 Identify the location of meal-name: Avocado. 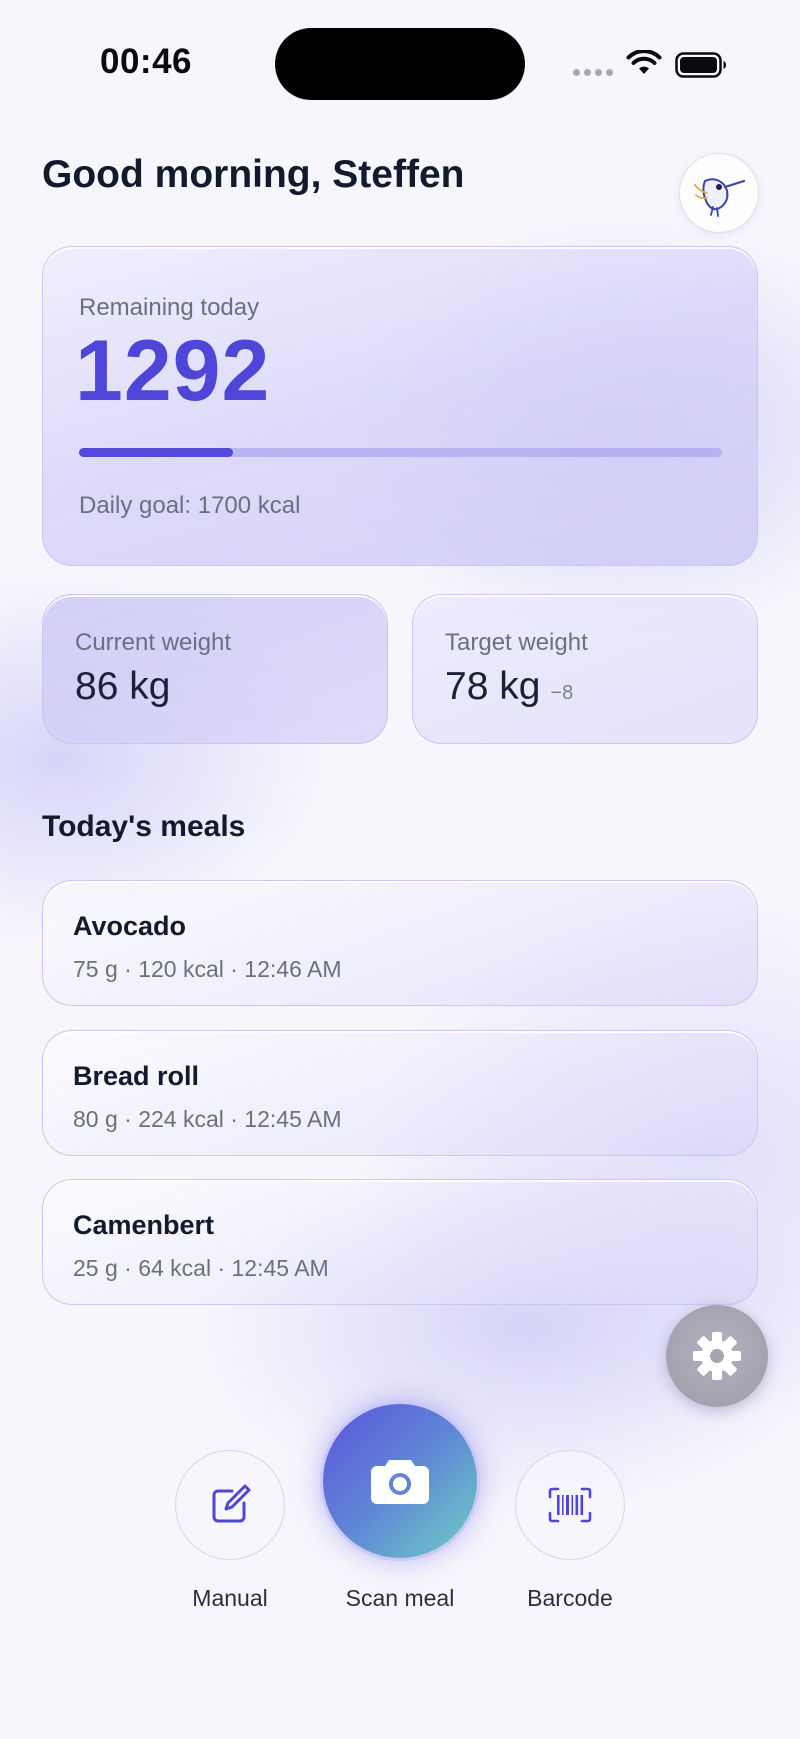
(130, 926).